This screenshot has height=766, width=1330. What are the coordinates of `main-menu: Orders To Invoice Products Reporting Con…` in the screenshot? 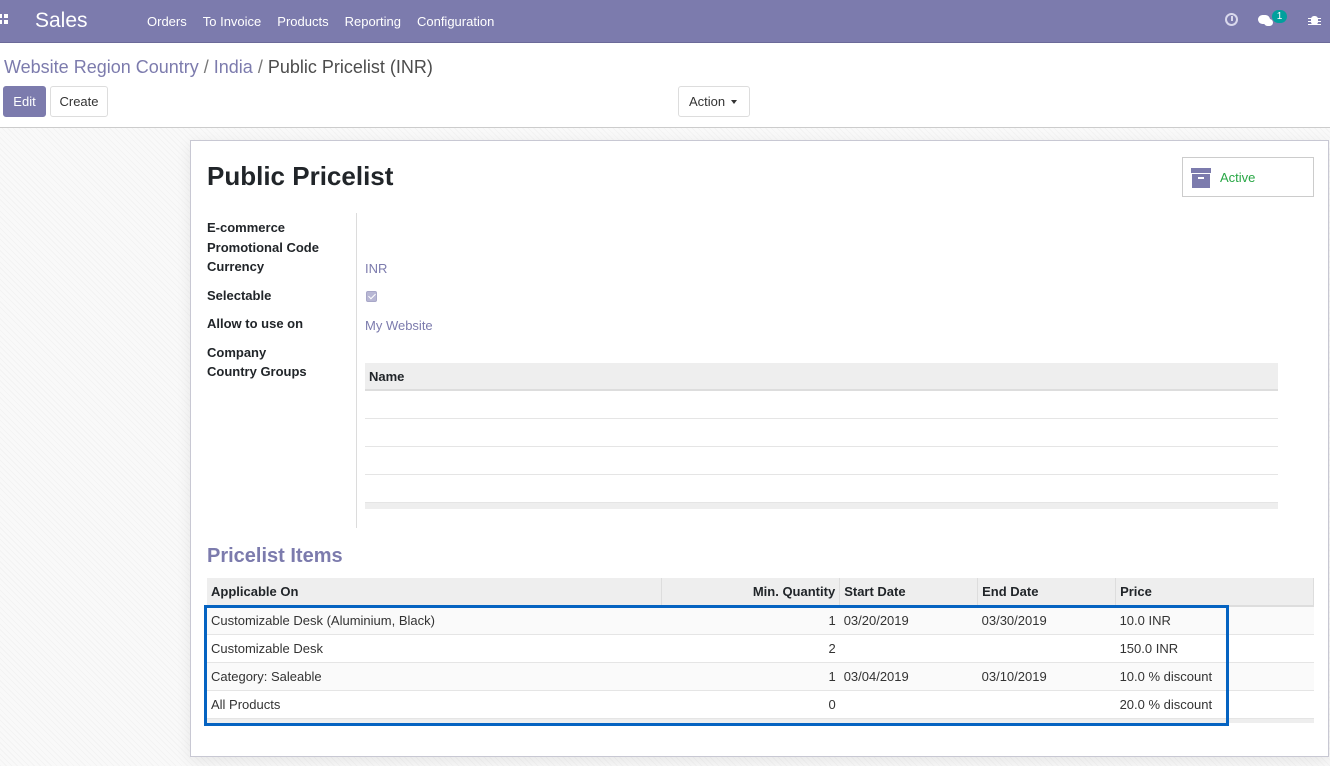 It's located at (320, 21).